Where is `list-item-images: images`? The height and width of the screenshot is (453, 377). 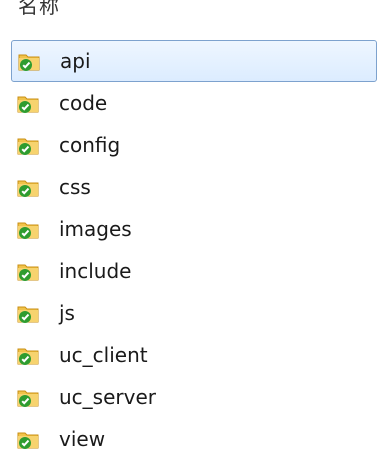
list-item-images: images is located at coordinates (188, 229).